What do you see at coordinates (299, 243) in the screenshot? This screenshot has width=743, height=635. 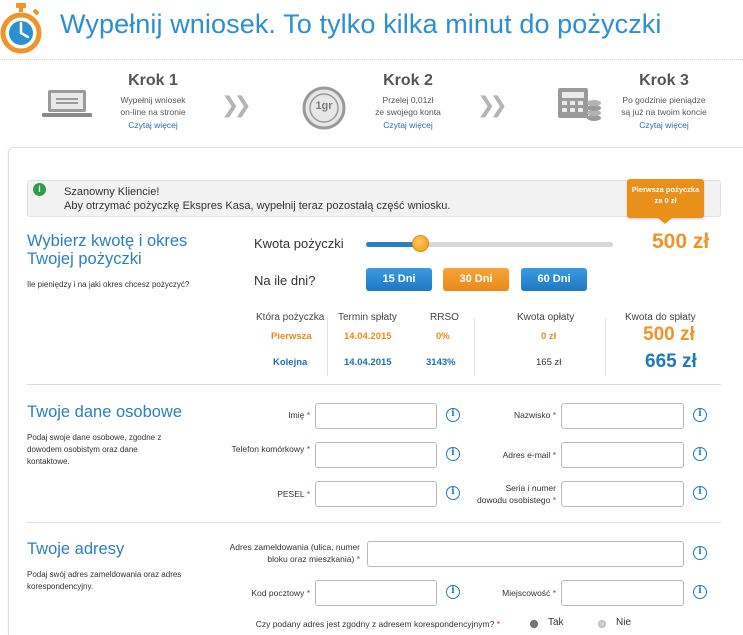 I see `amount-label: Kwota pożyczki` at bounding box center [299, 243].